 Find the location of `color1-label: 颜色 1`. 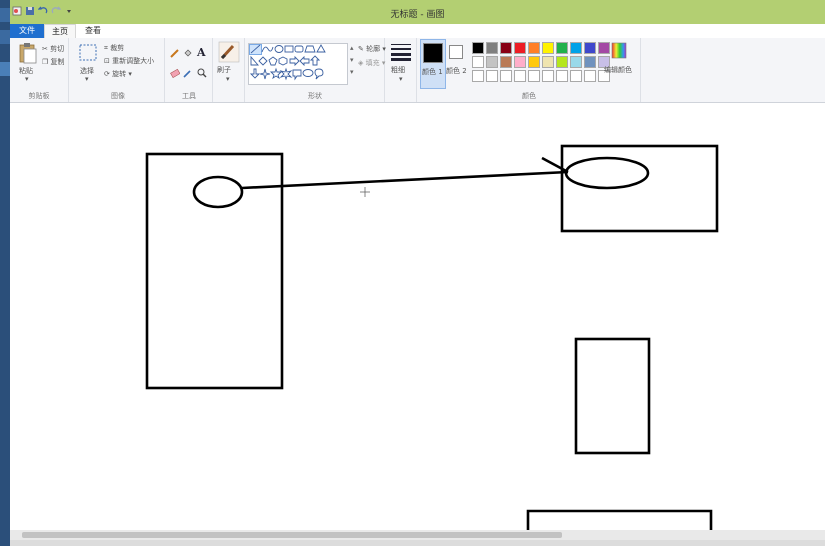

color1-label: 颜色 1 is located at coordinates (432, 72).